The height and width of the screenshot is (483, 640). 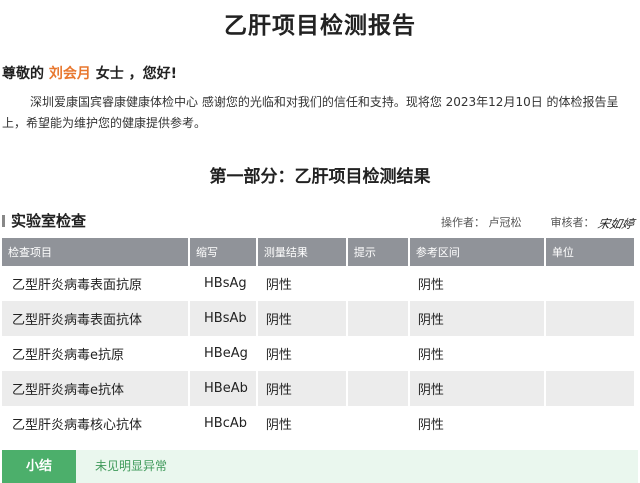 What do you see at coordinates (95, 423) in the screenshot?
I see `cell-item: 乙型肝炎病毒核心抗体` at bounding box center [95, 423].